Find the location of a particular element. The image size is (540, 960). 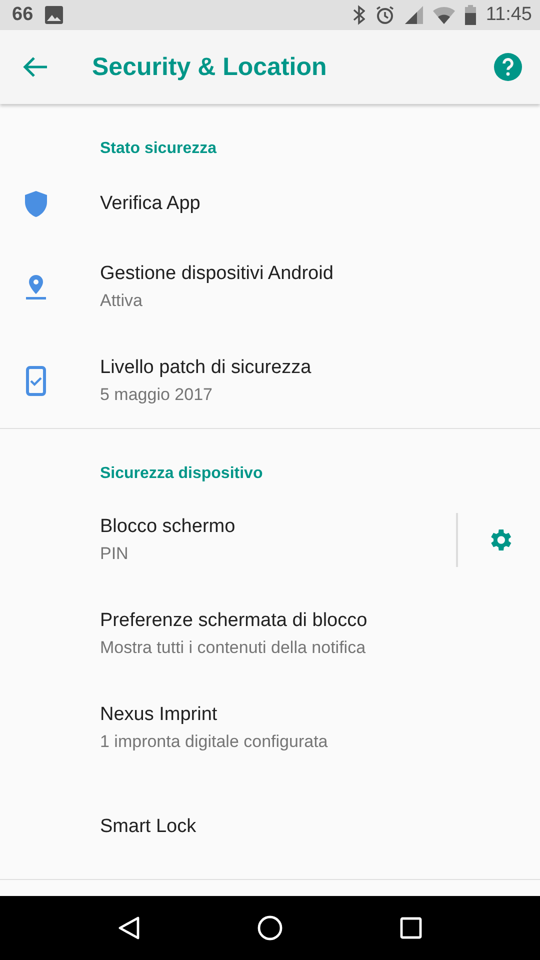

alarm-icon is located at coordinates (384, 15).